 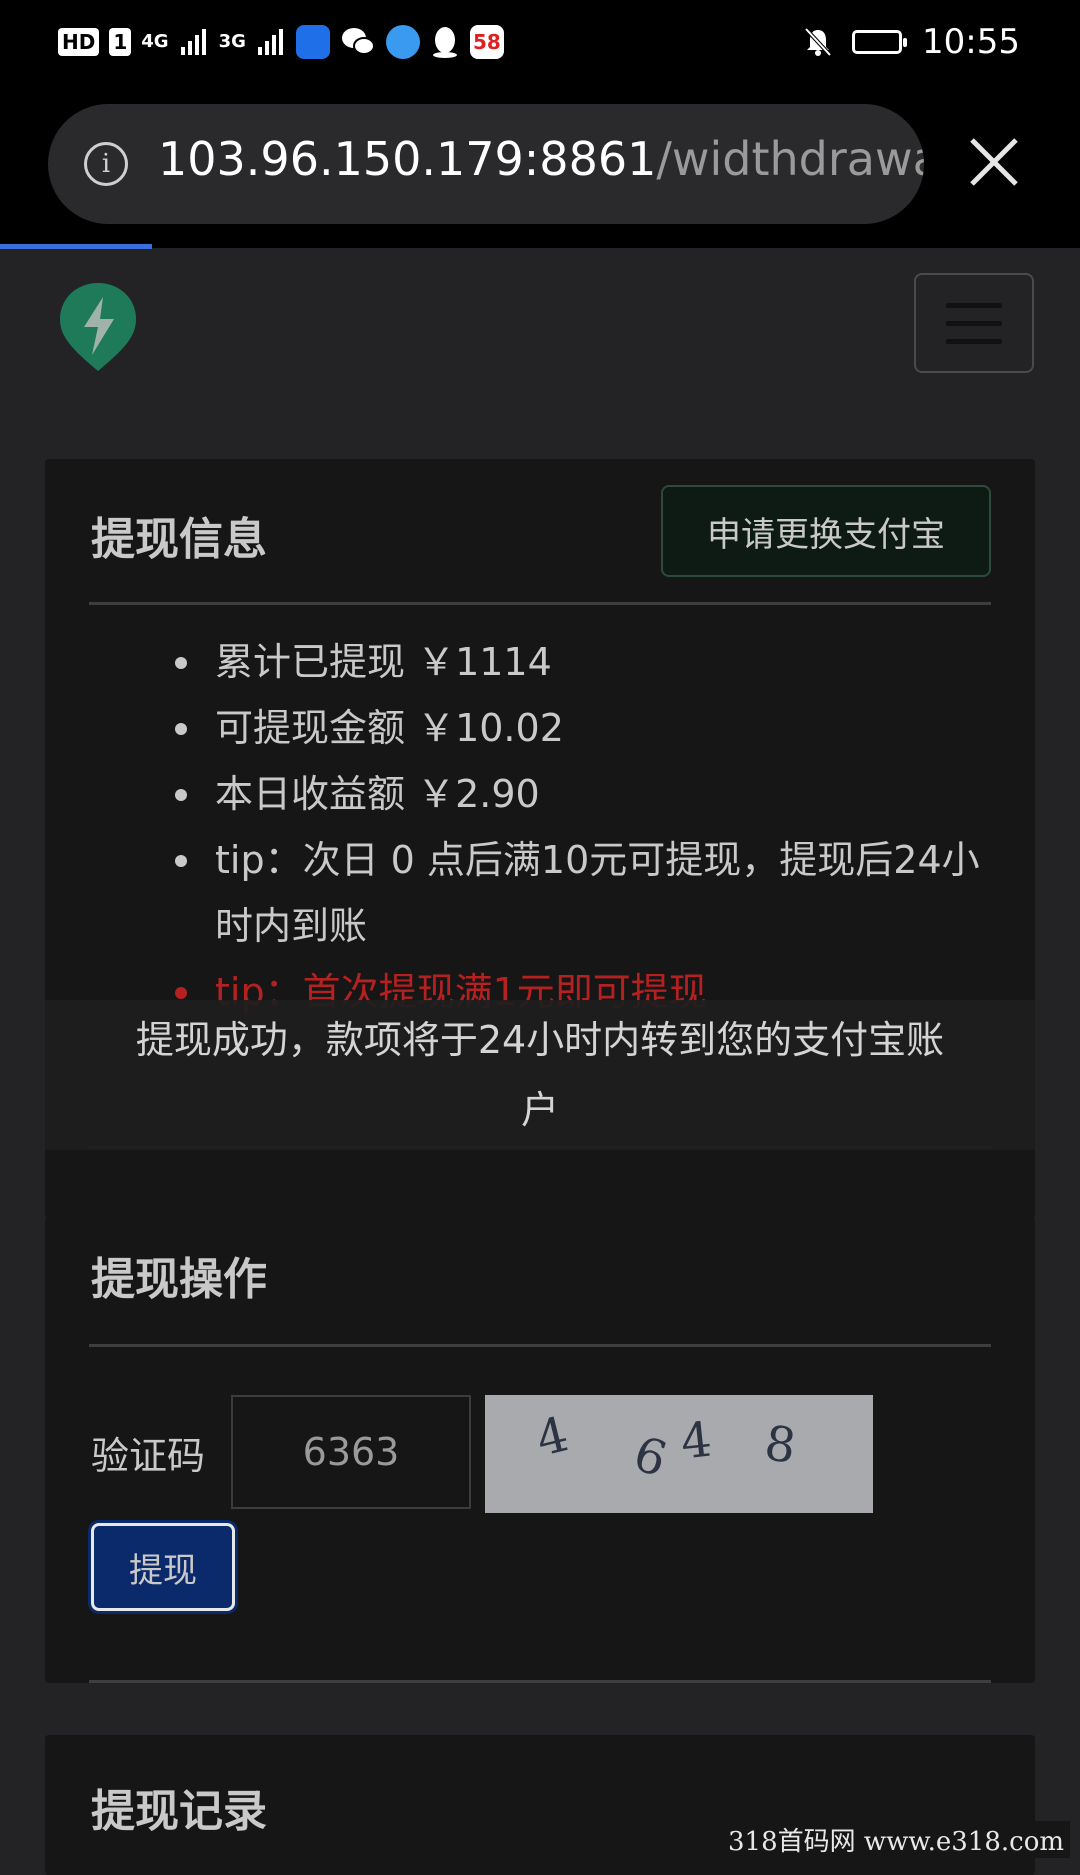 What do you see at coordinates (407, 159) in the screenshot?
I see `url-host: 103.96.150.179:8861` at bounding box center [407, 159].